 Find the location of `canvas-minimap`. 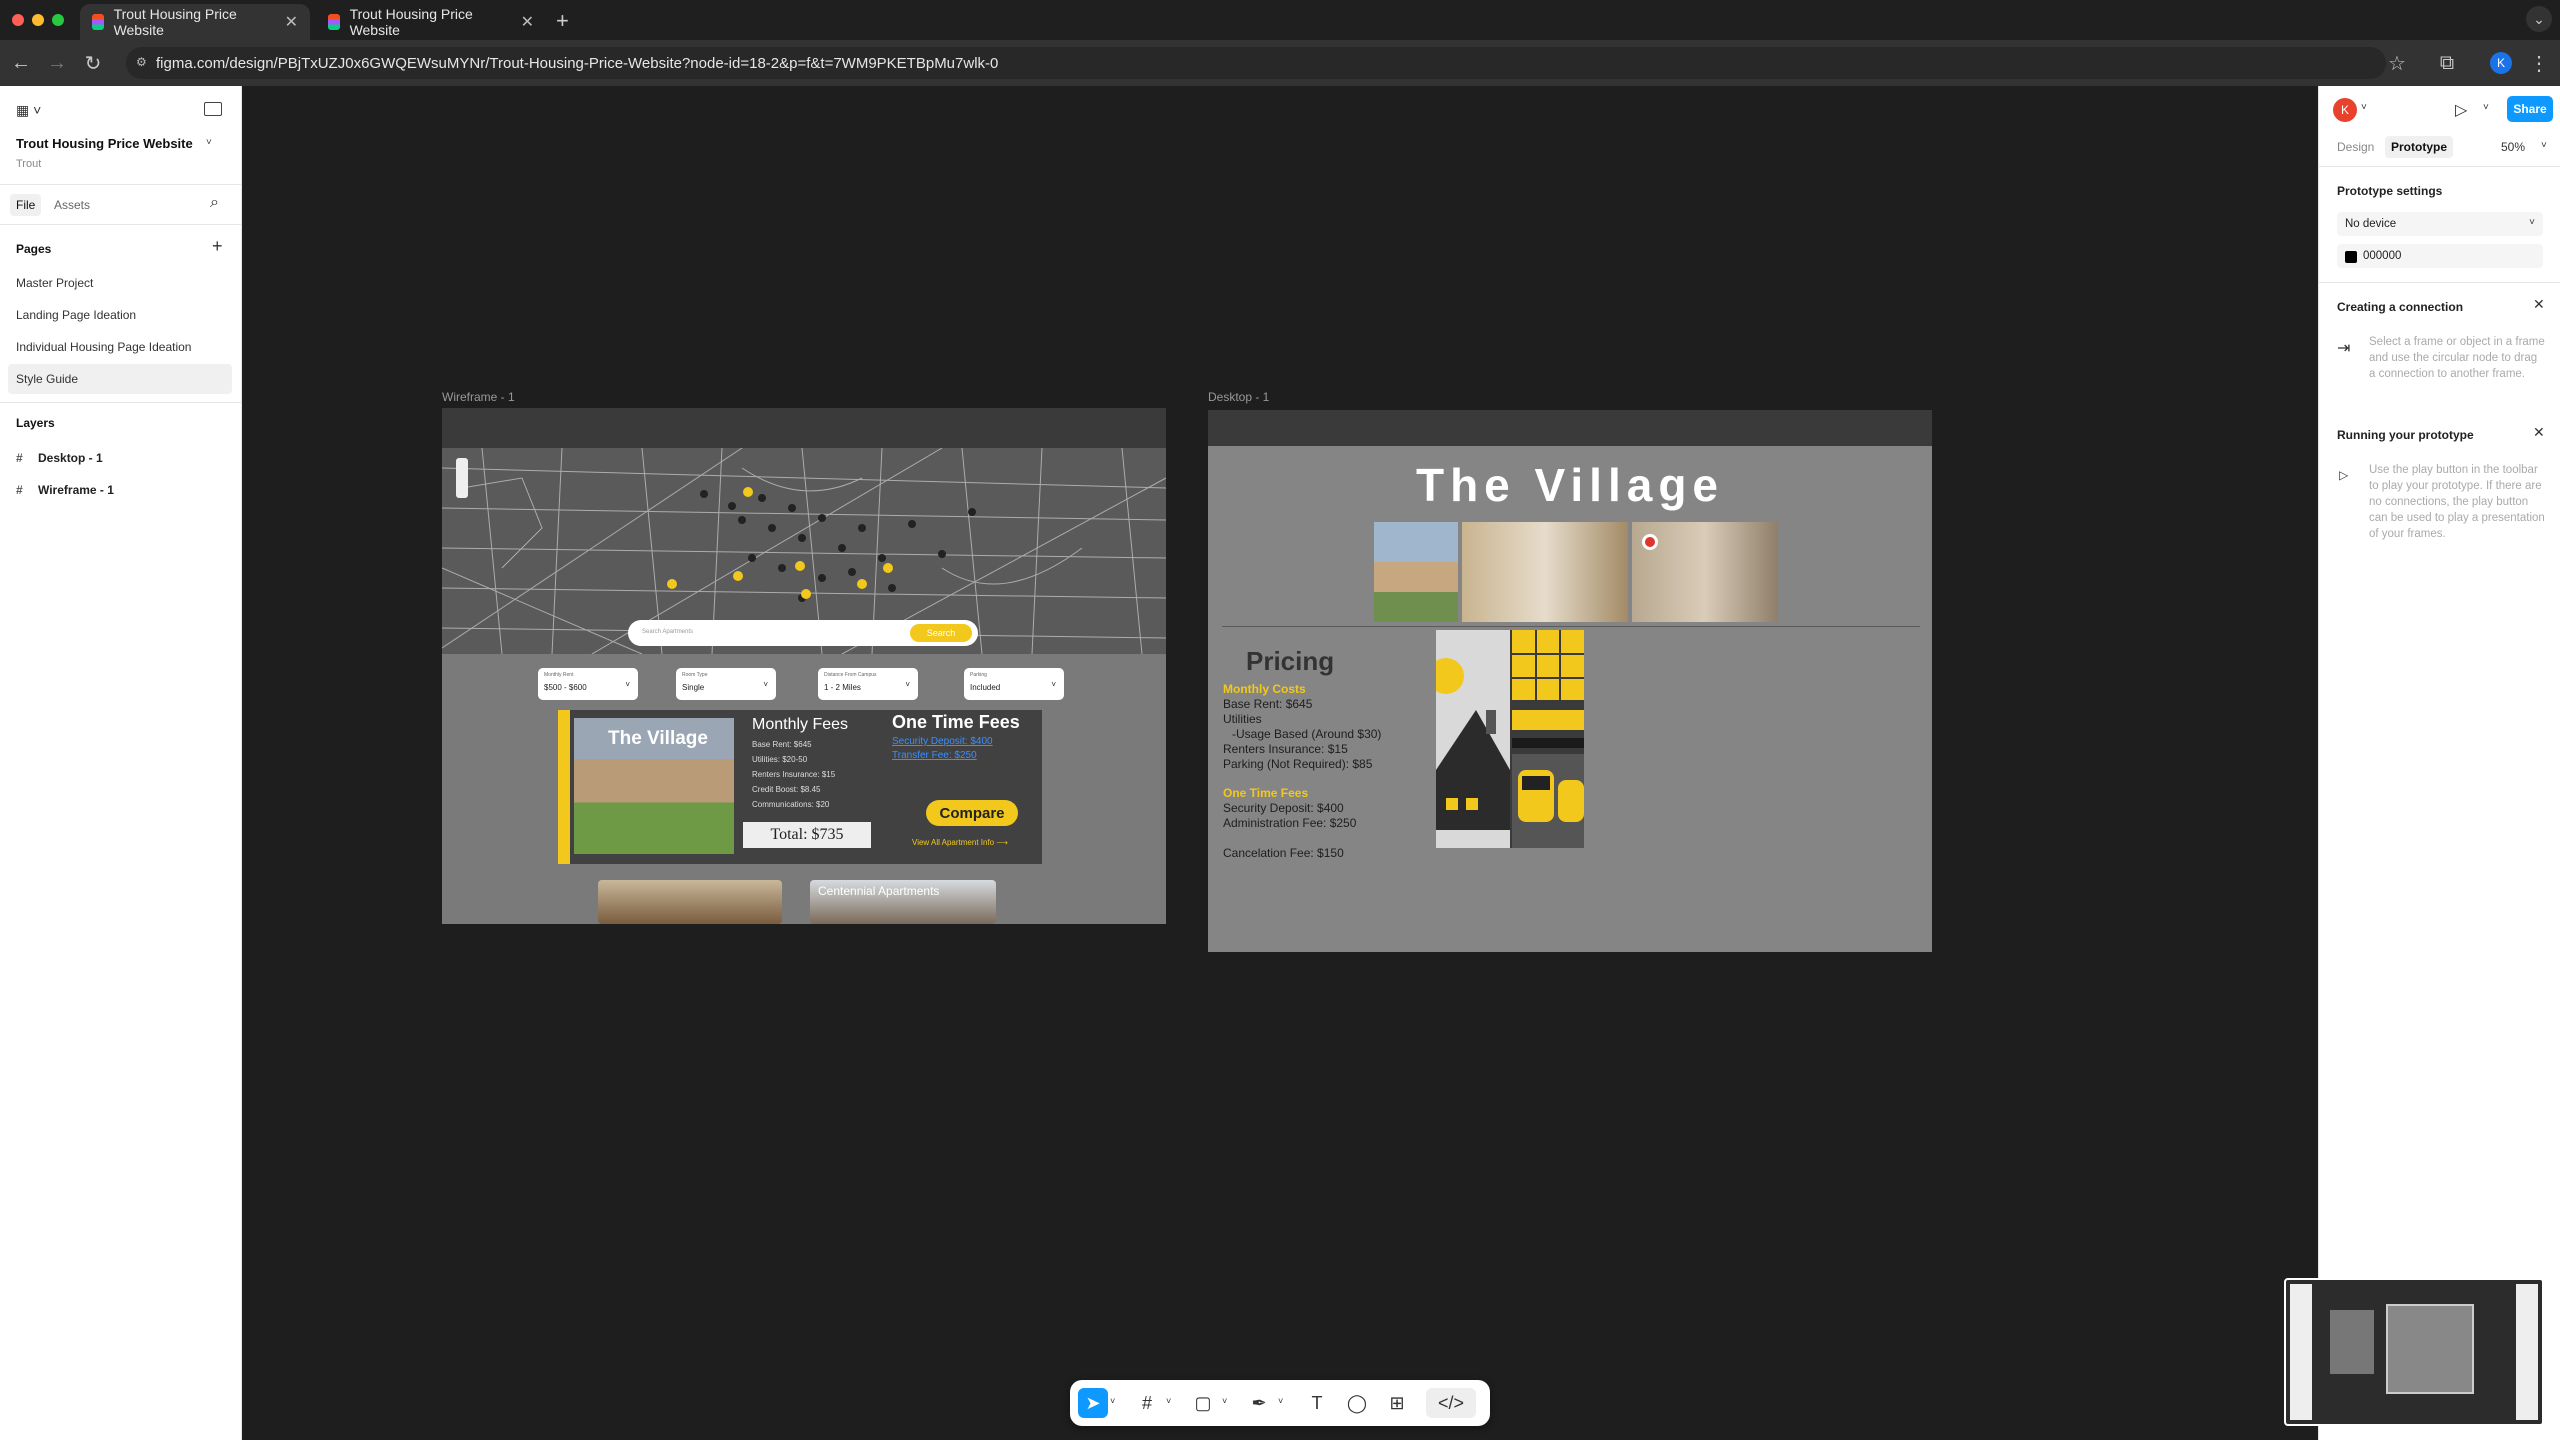

canvas-minimap is located at coordinates (2414, 1352).